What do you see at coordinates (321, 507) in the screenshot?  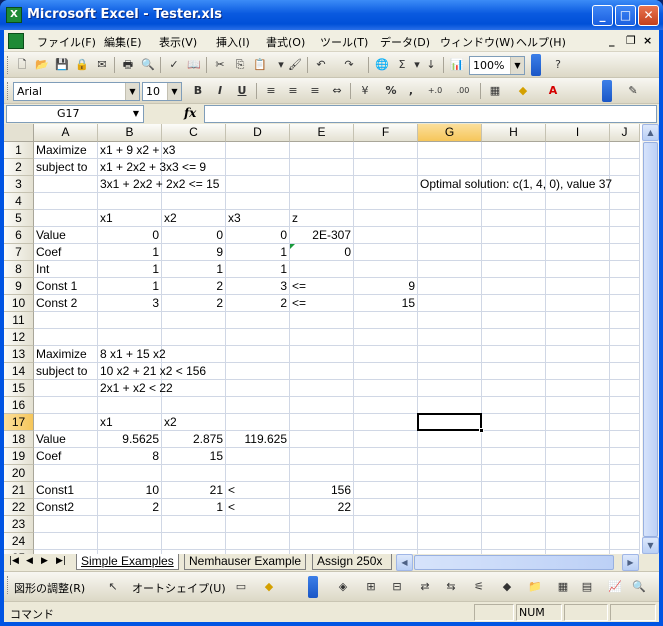 I see `cell-e22: 22` at bounding box center [321, 507].